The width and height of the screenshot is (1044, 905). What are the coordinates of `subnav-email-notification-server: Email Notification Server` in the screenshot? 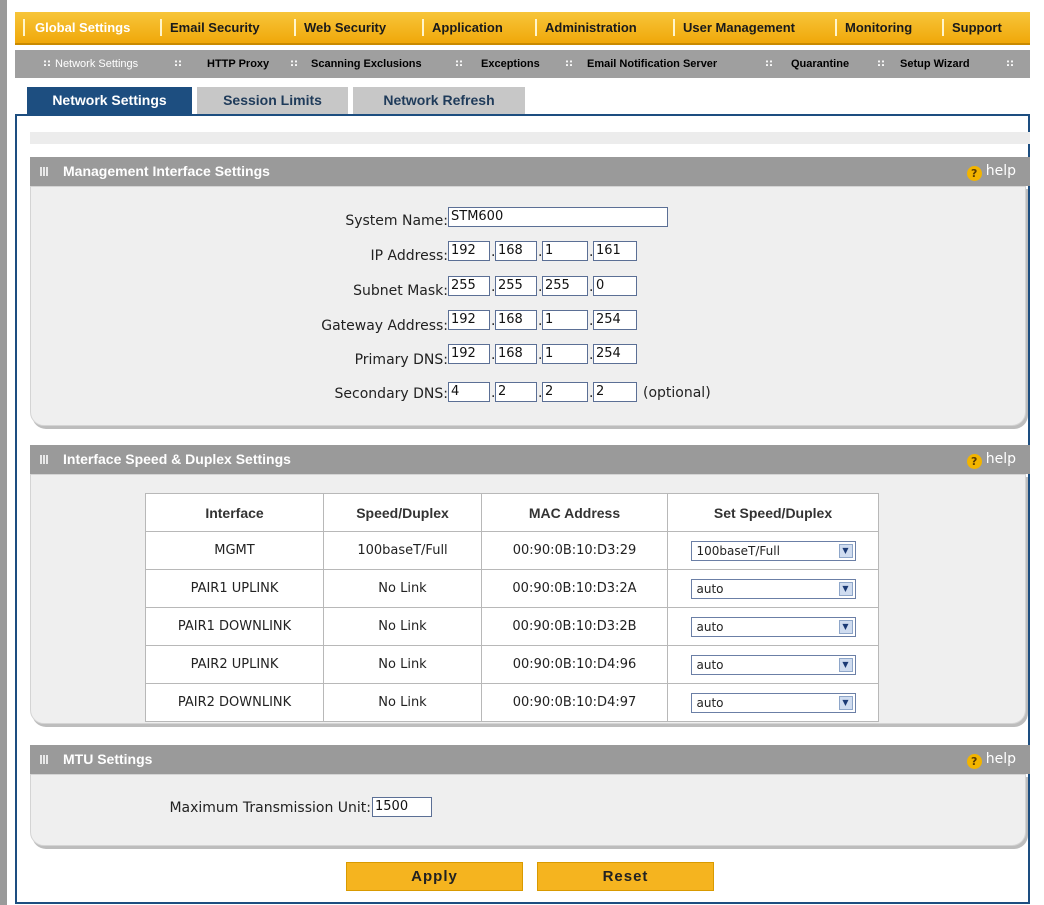 It's located at (652, 64).